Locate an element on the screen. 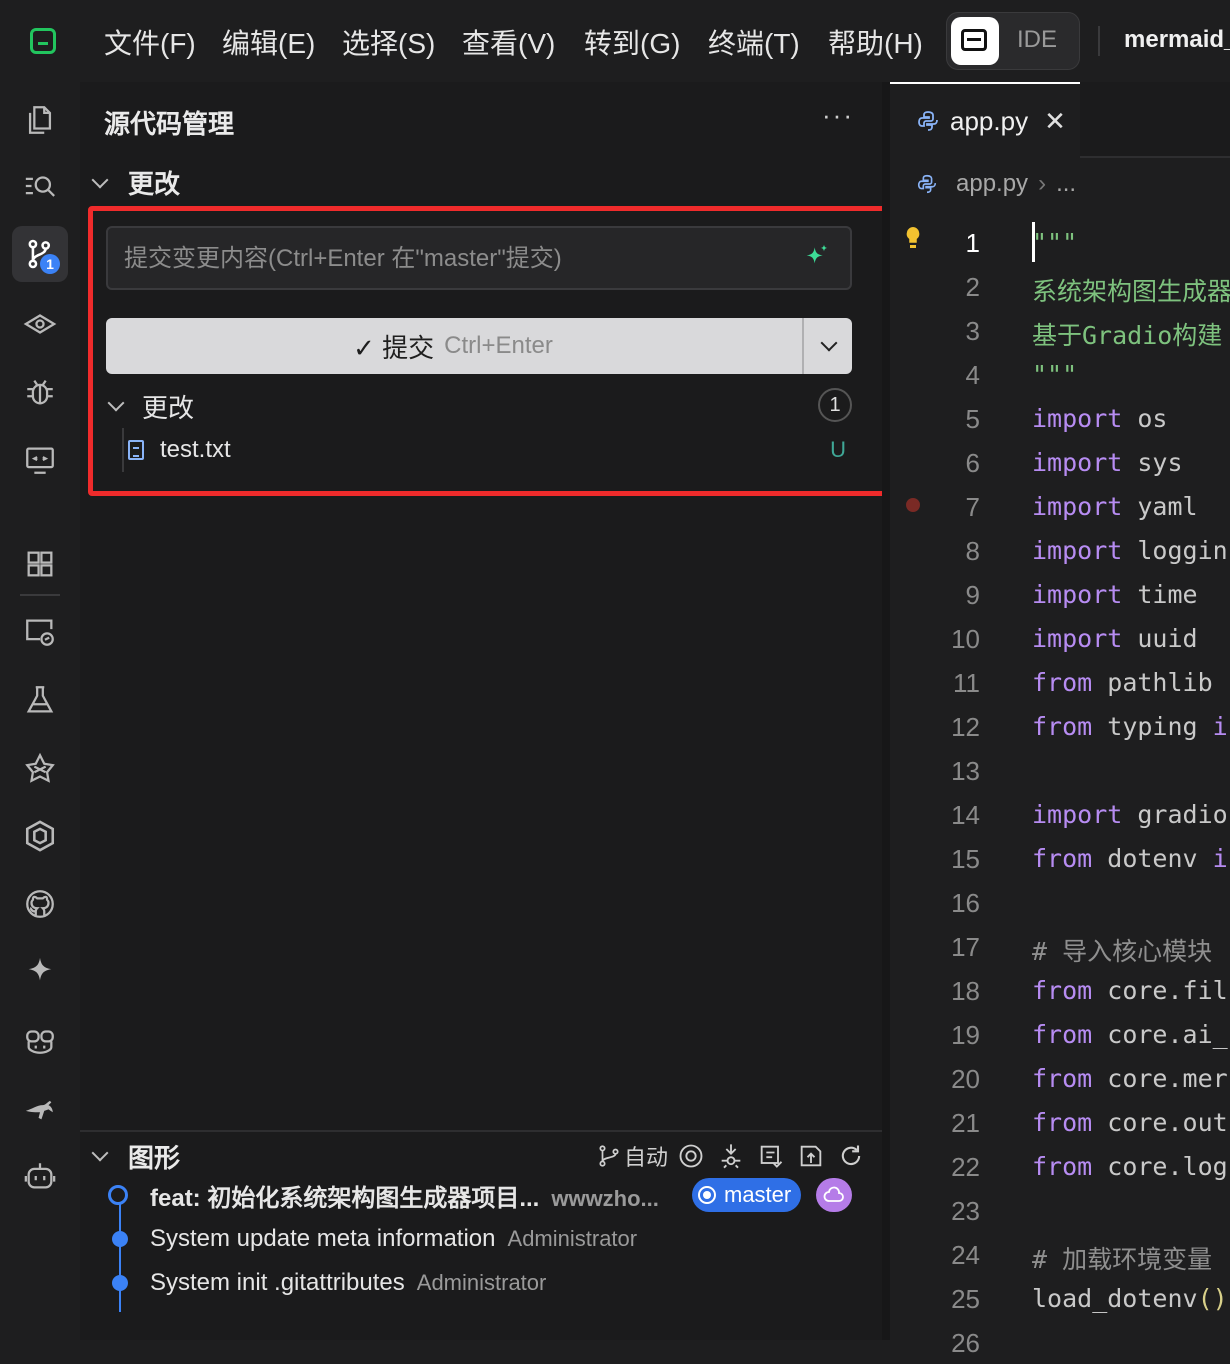 This screenshot has height=1364, width=1230. code-line: 22 from core.log is located at coordinates (1060, 1166).